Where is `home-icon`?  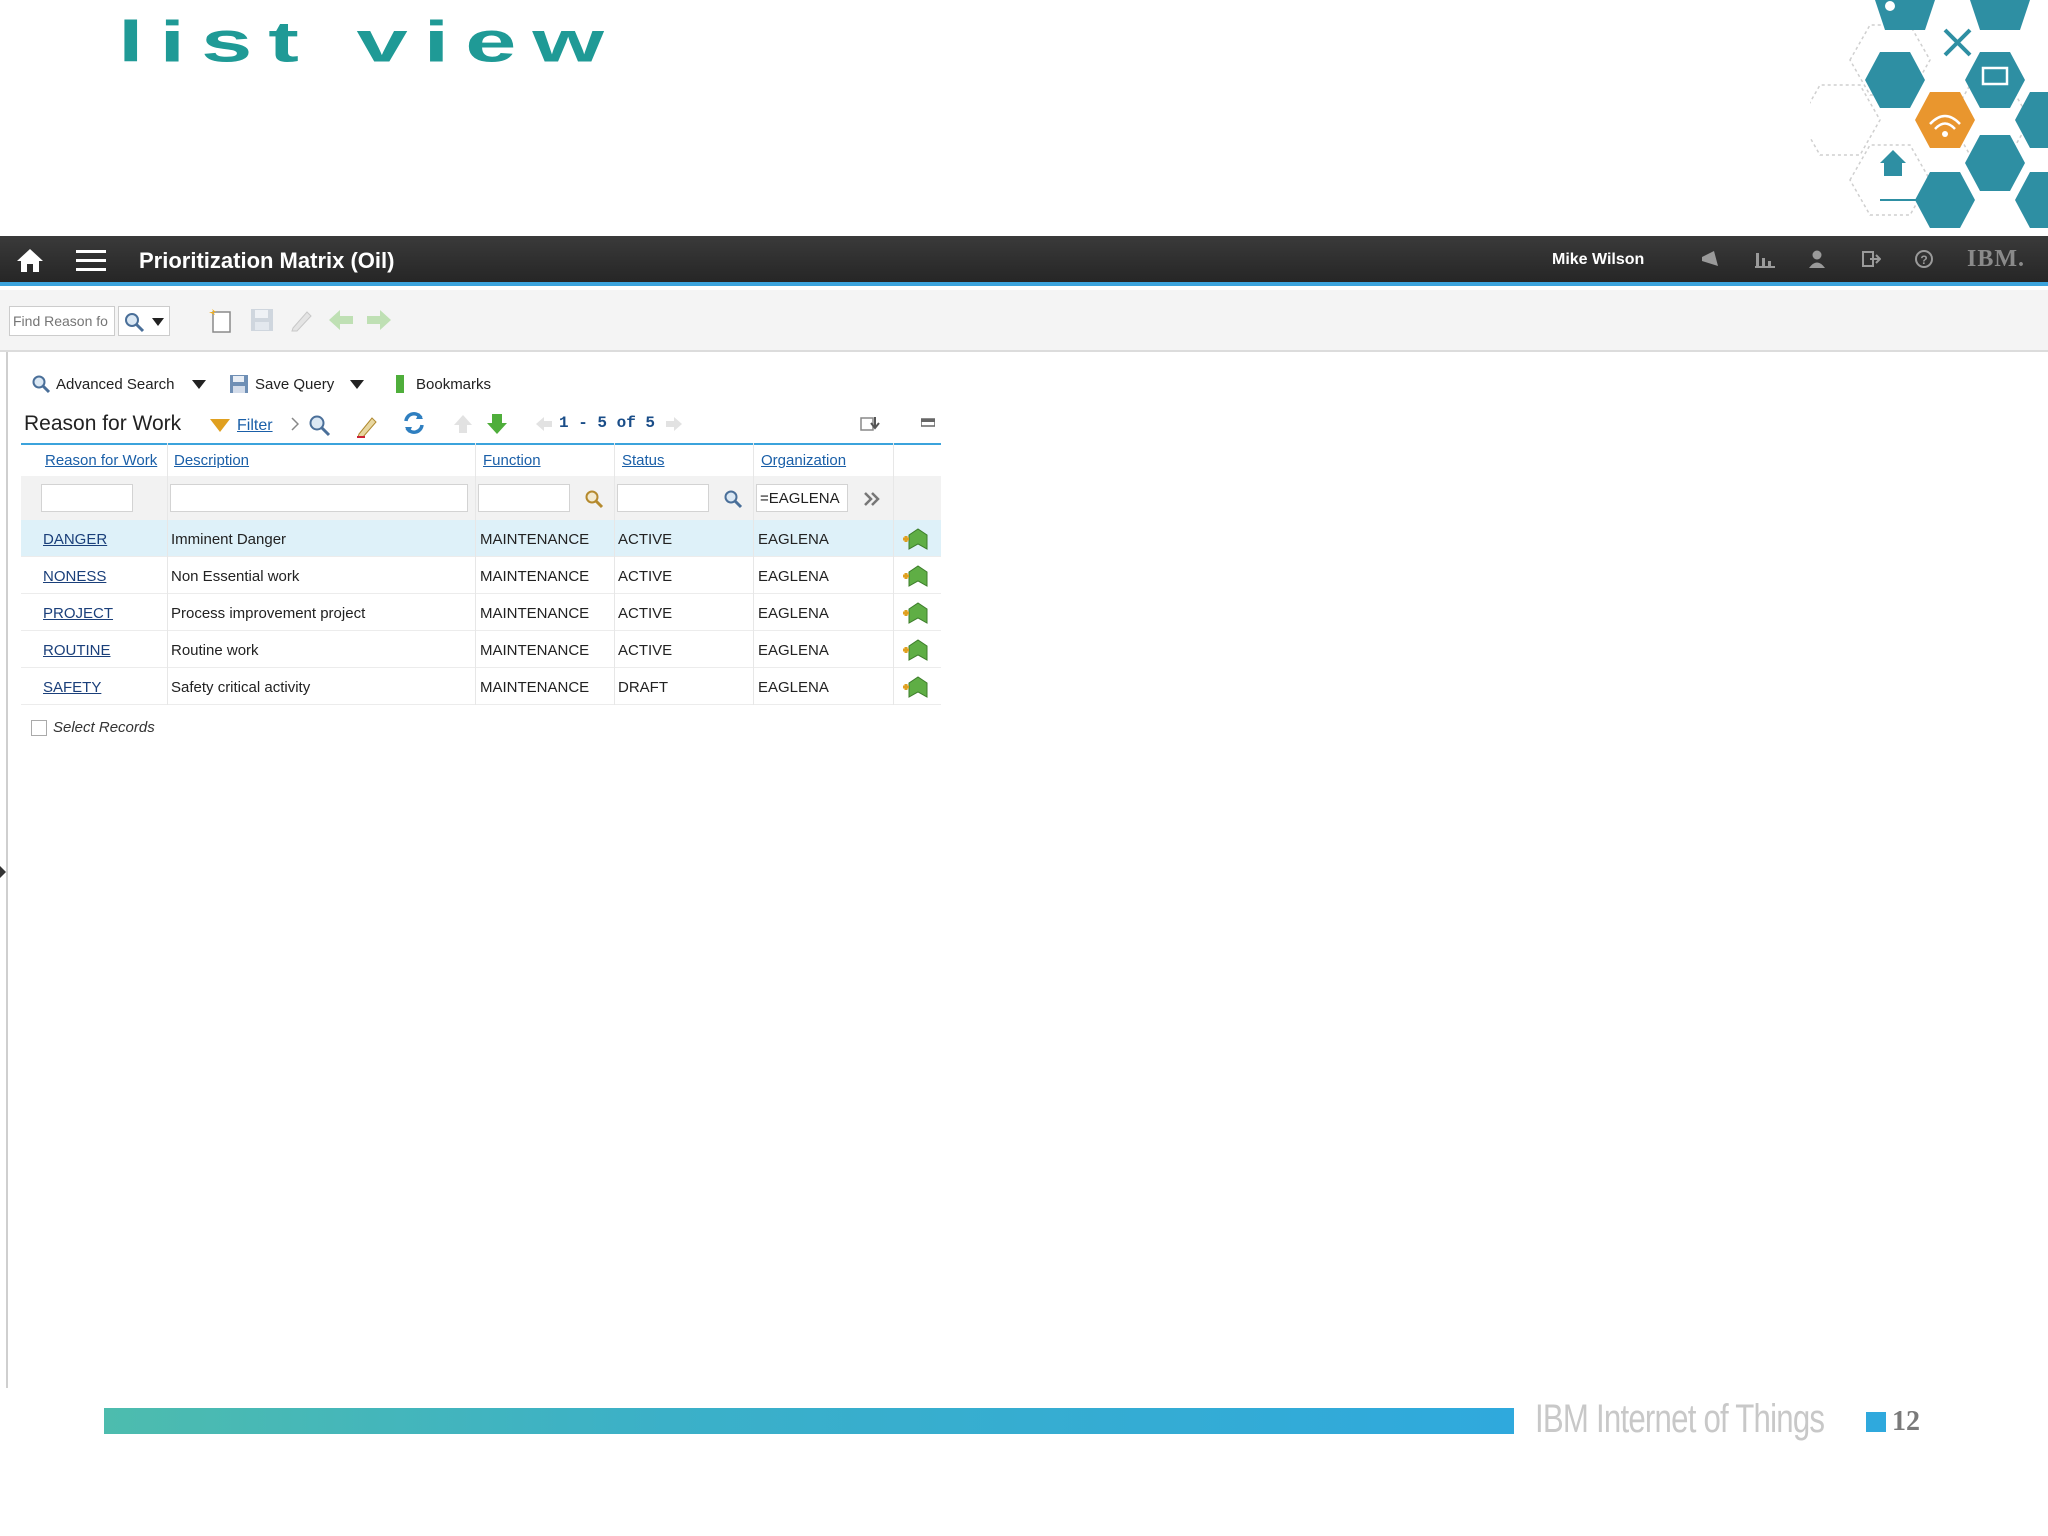
home-icon is located at coordinates (30, 260).